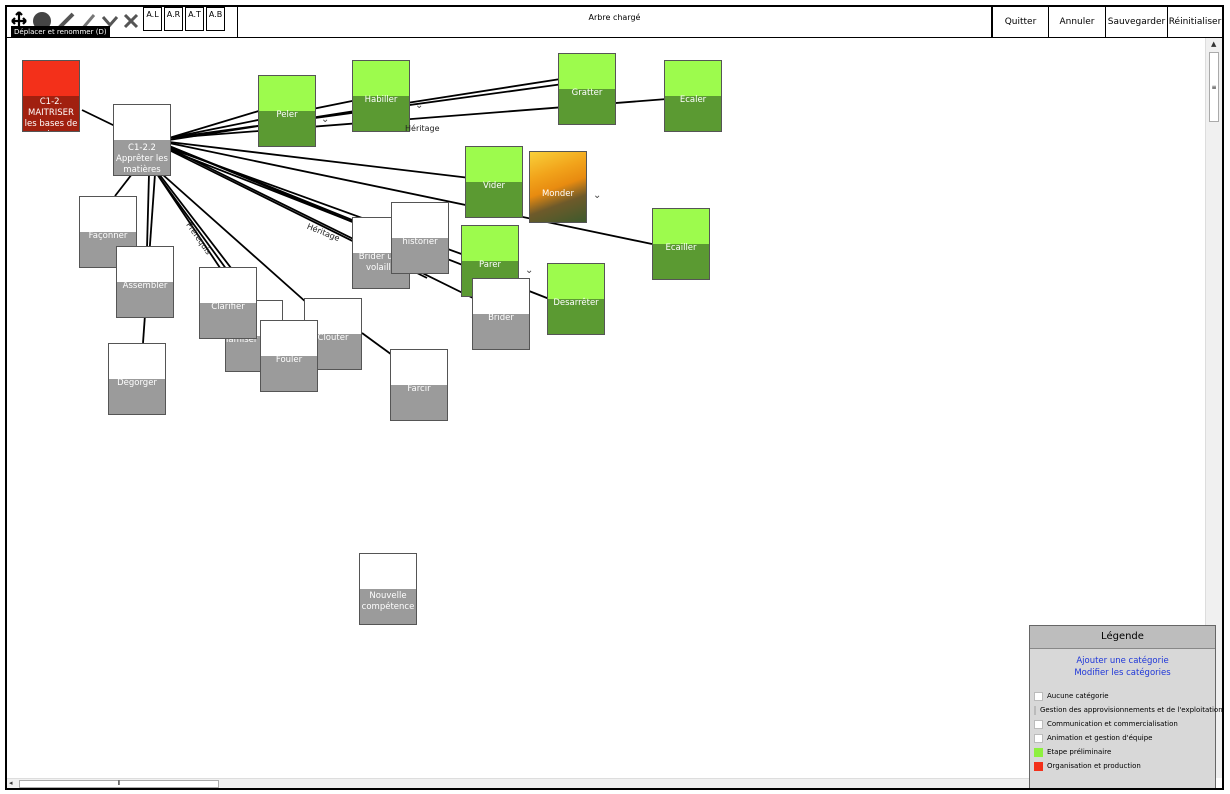 The height and width of the screenshot is (794, 1230). What do you see at coordinates (289, 360) in the screenshot?
I see `node-label: Fouler` at bounding box center [289, 360].